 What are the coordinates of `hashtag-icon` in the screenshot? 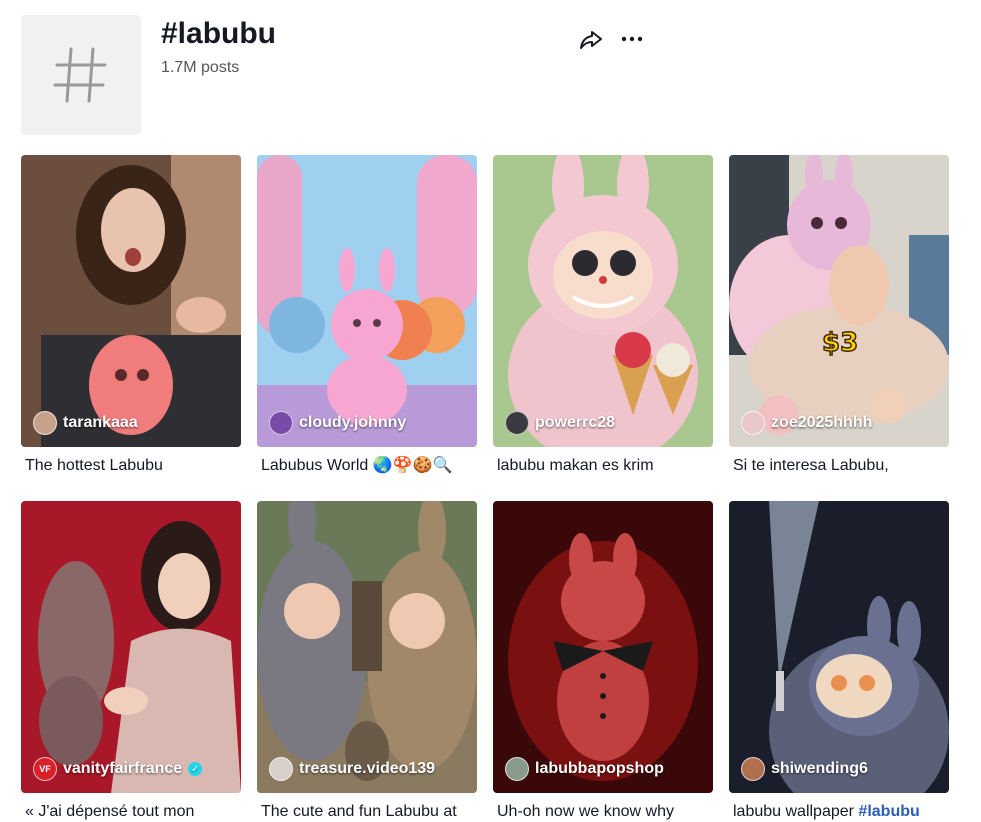 It's located at (80, 75).